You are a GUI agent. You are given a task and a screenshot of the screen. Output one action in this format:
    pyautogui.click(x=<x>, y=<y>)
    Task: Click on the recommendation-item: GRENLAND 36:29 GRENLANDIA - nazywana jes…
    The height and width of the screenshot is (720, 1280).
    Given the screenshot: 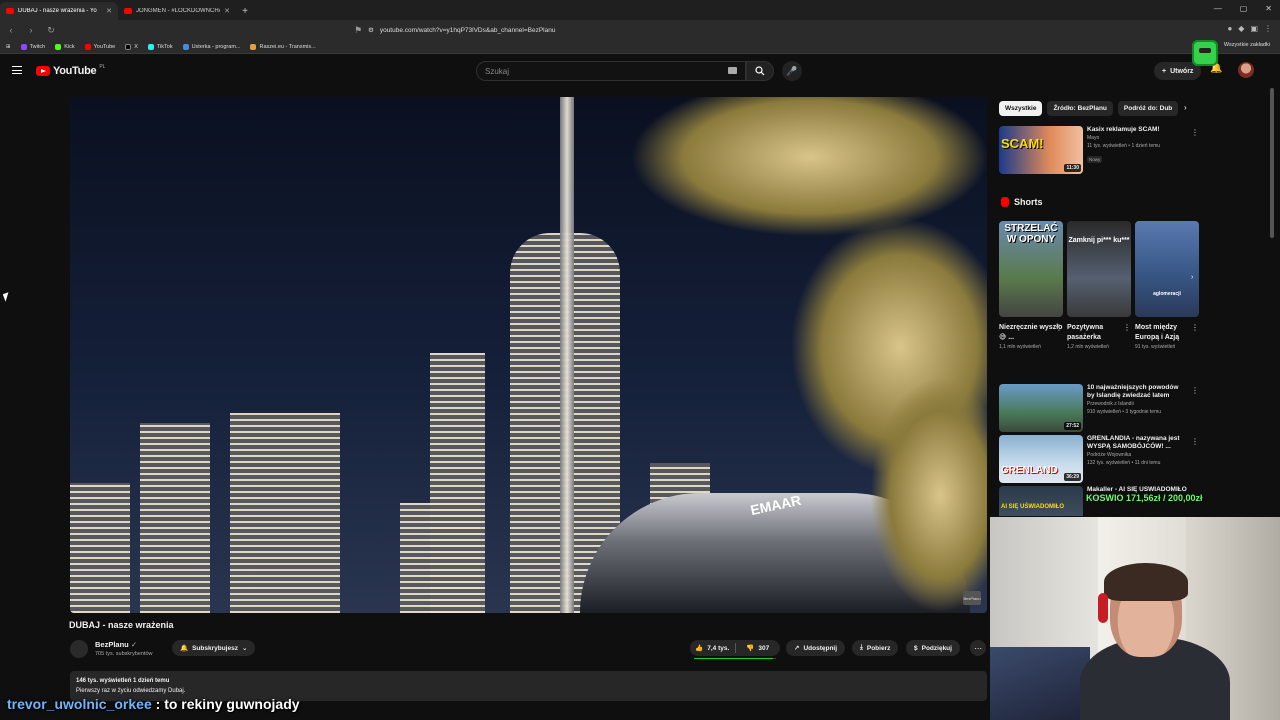 What is the action you would take?
    pyautogui.click(x=1099, y=459)
    